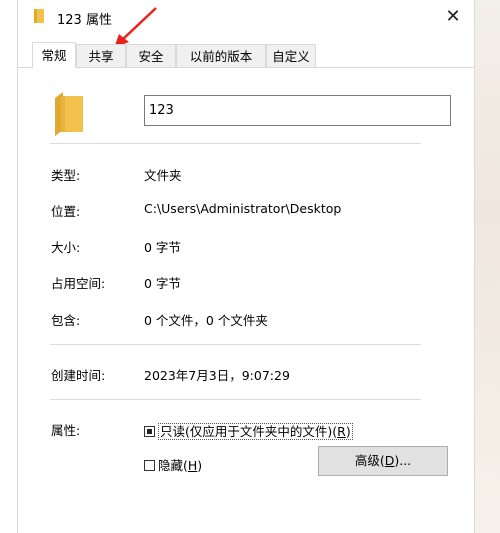  Describe the element at coordinates (217, 375) in the screenshot. I see `created-value: 2023年7月3日，9:07:29` at that location.